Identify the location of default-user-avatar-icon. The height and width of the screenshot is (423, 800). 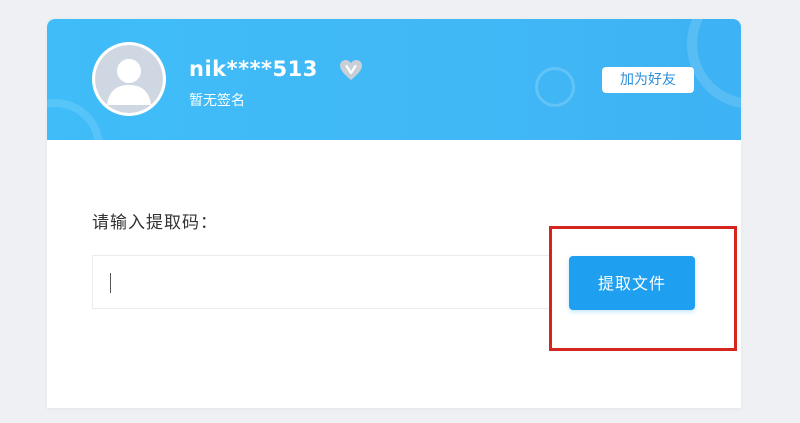
(129, 79).